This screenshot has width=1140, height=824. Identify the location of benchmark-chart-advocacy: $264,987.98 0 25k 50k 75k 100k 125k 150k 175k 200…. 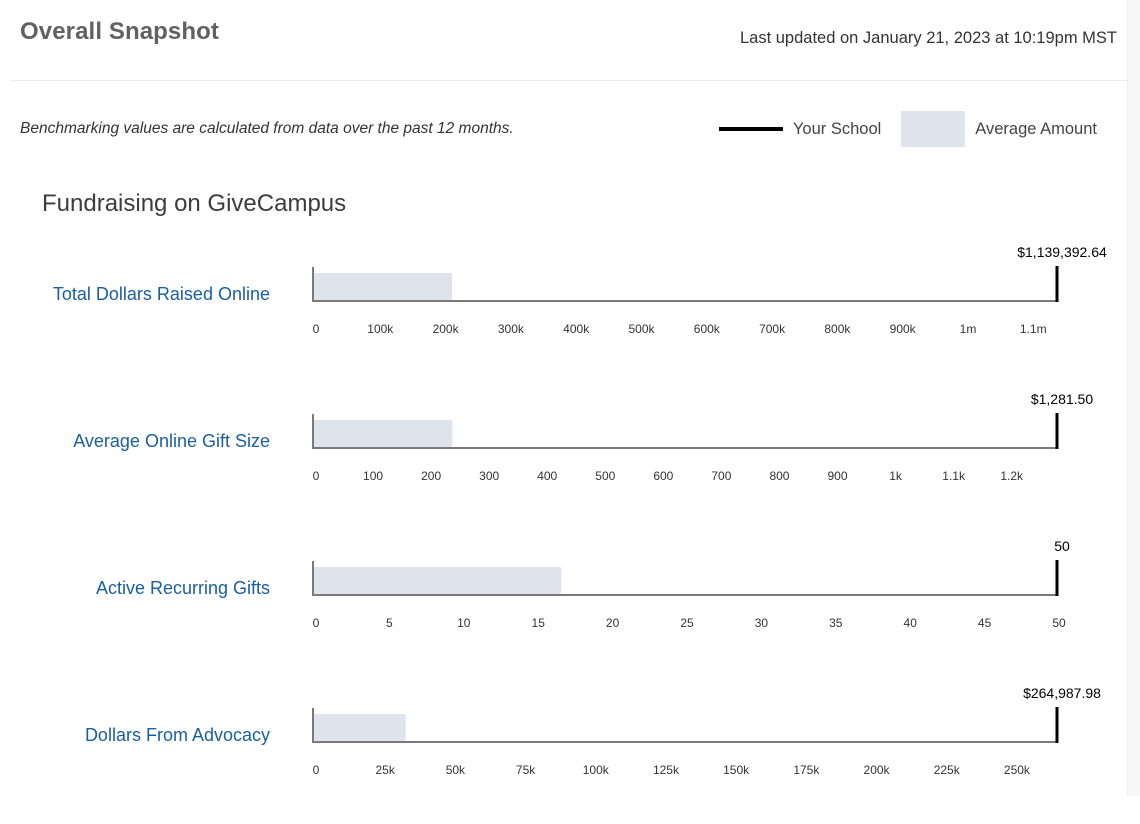
(713, 750).